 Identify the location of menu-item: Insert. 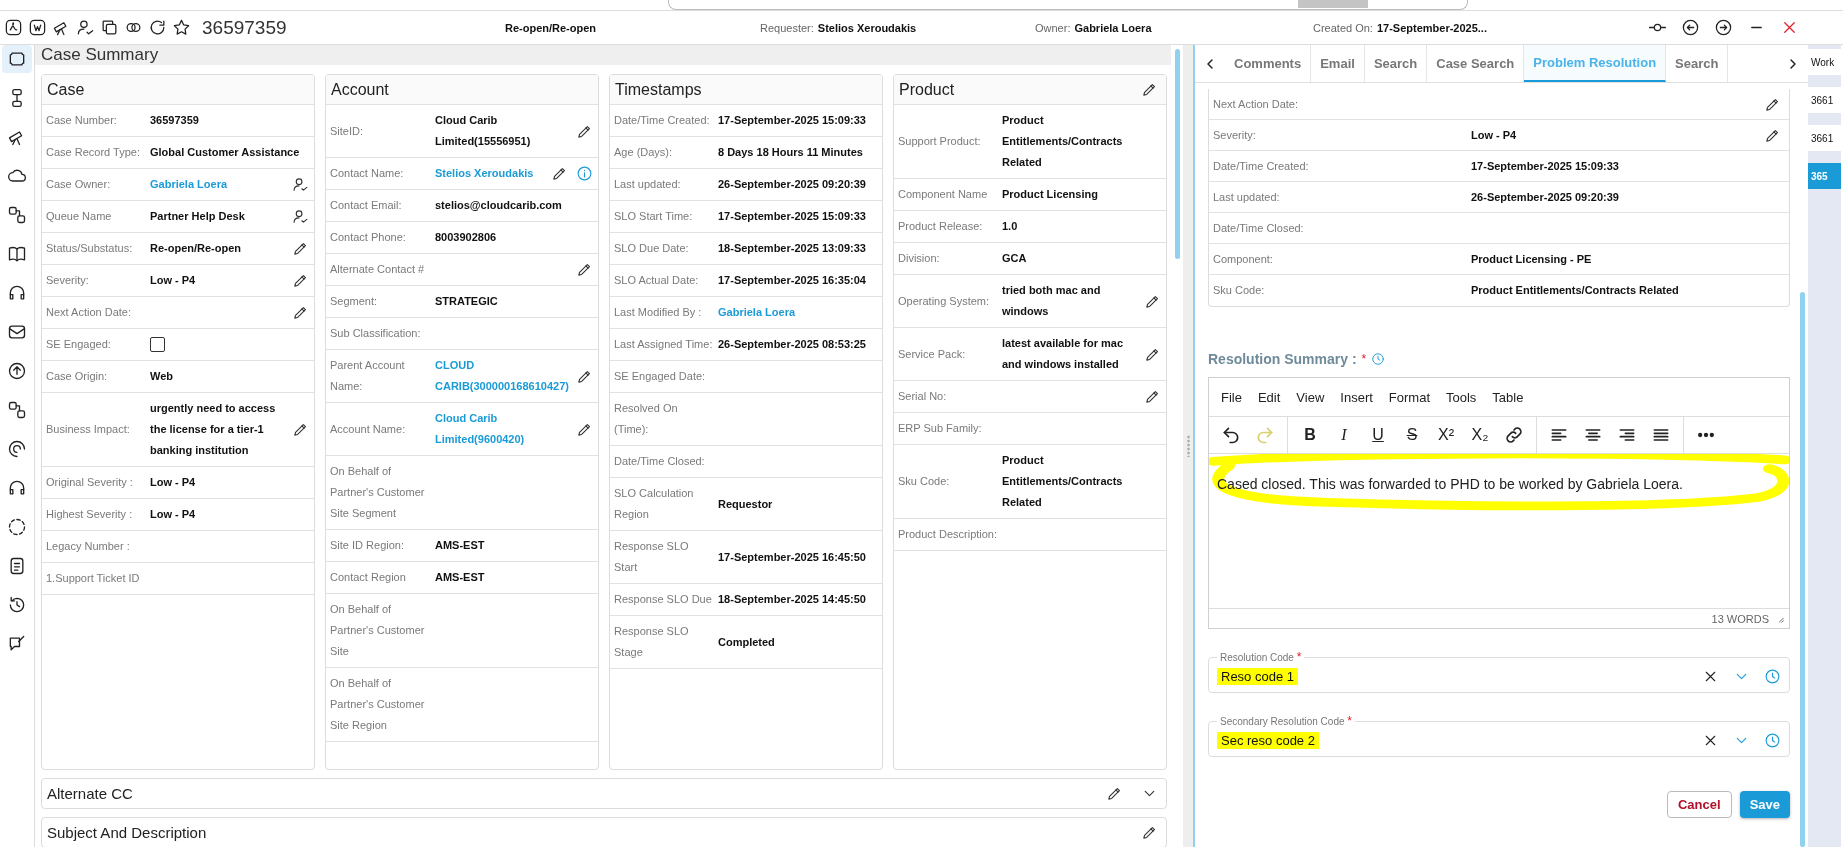
(1356, 397).